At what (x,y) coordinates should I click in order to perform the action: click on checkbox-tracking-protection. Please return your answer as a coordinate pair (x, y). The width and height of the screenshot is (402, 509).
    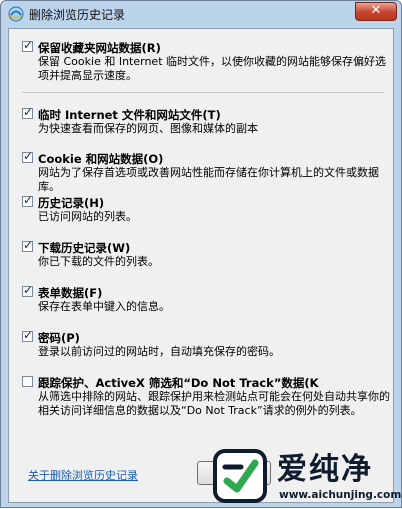
    Looking at the image, I should click on (27, 381).